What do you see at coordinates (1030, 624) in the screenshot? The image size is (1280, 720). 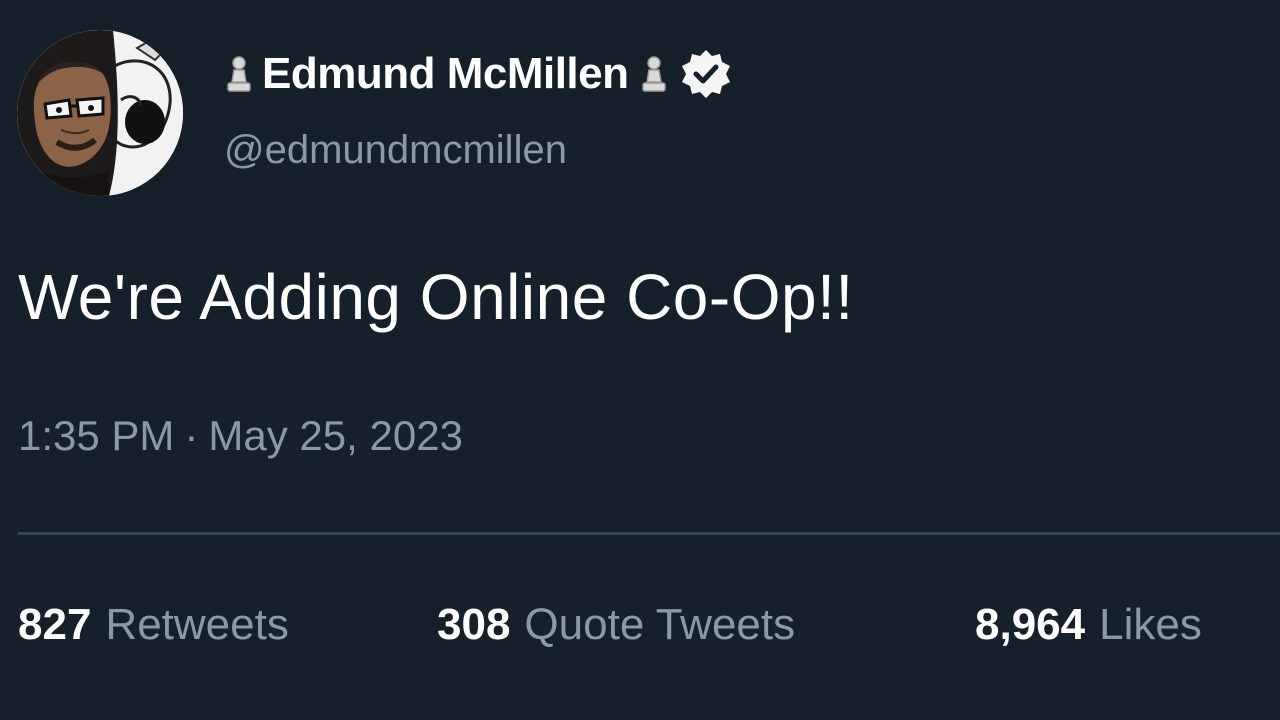 I see `likes-count: 8,964` at bounding box center [1030, 624].